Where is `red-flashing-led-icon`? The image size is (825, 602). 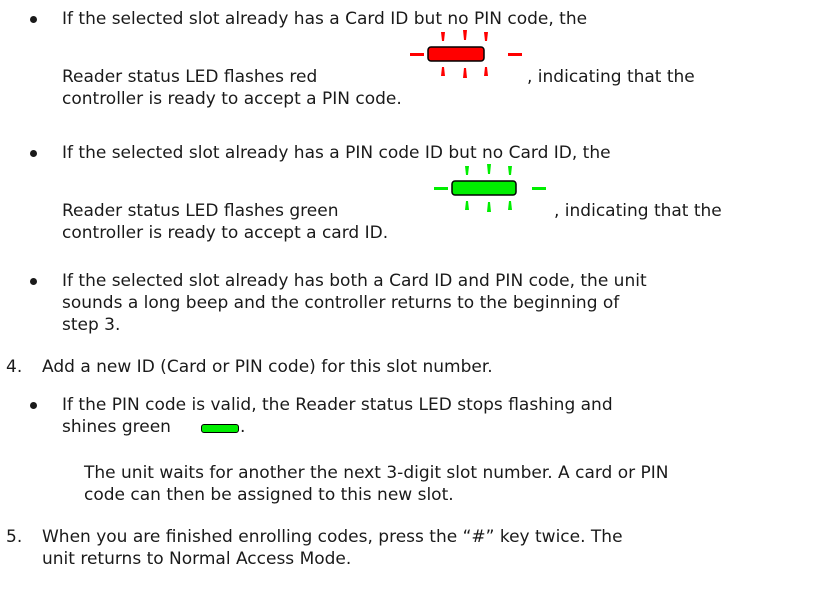
red-flashing-led-icon is located at coordinates (466, 54).